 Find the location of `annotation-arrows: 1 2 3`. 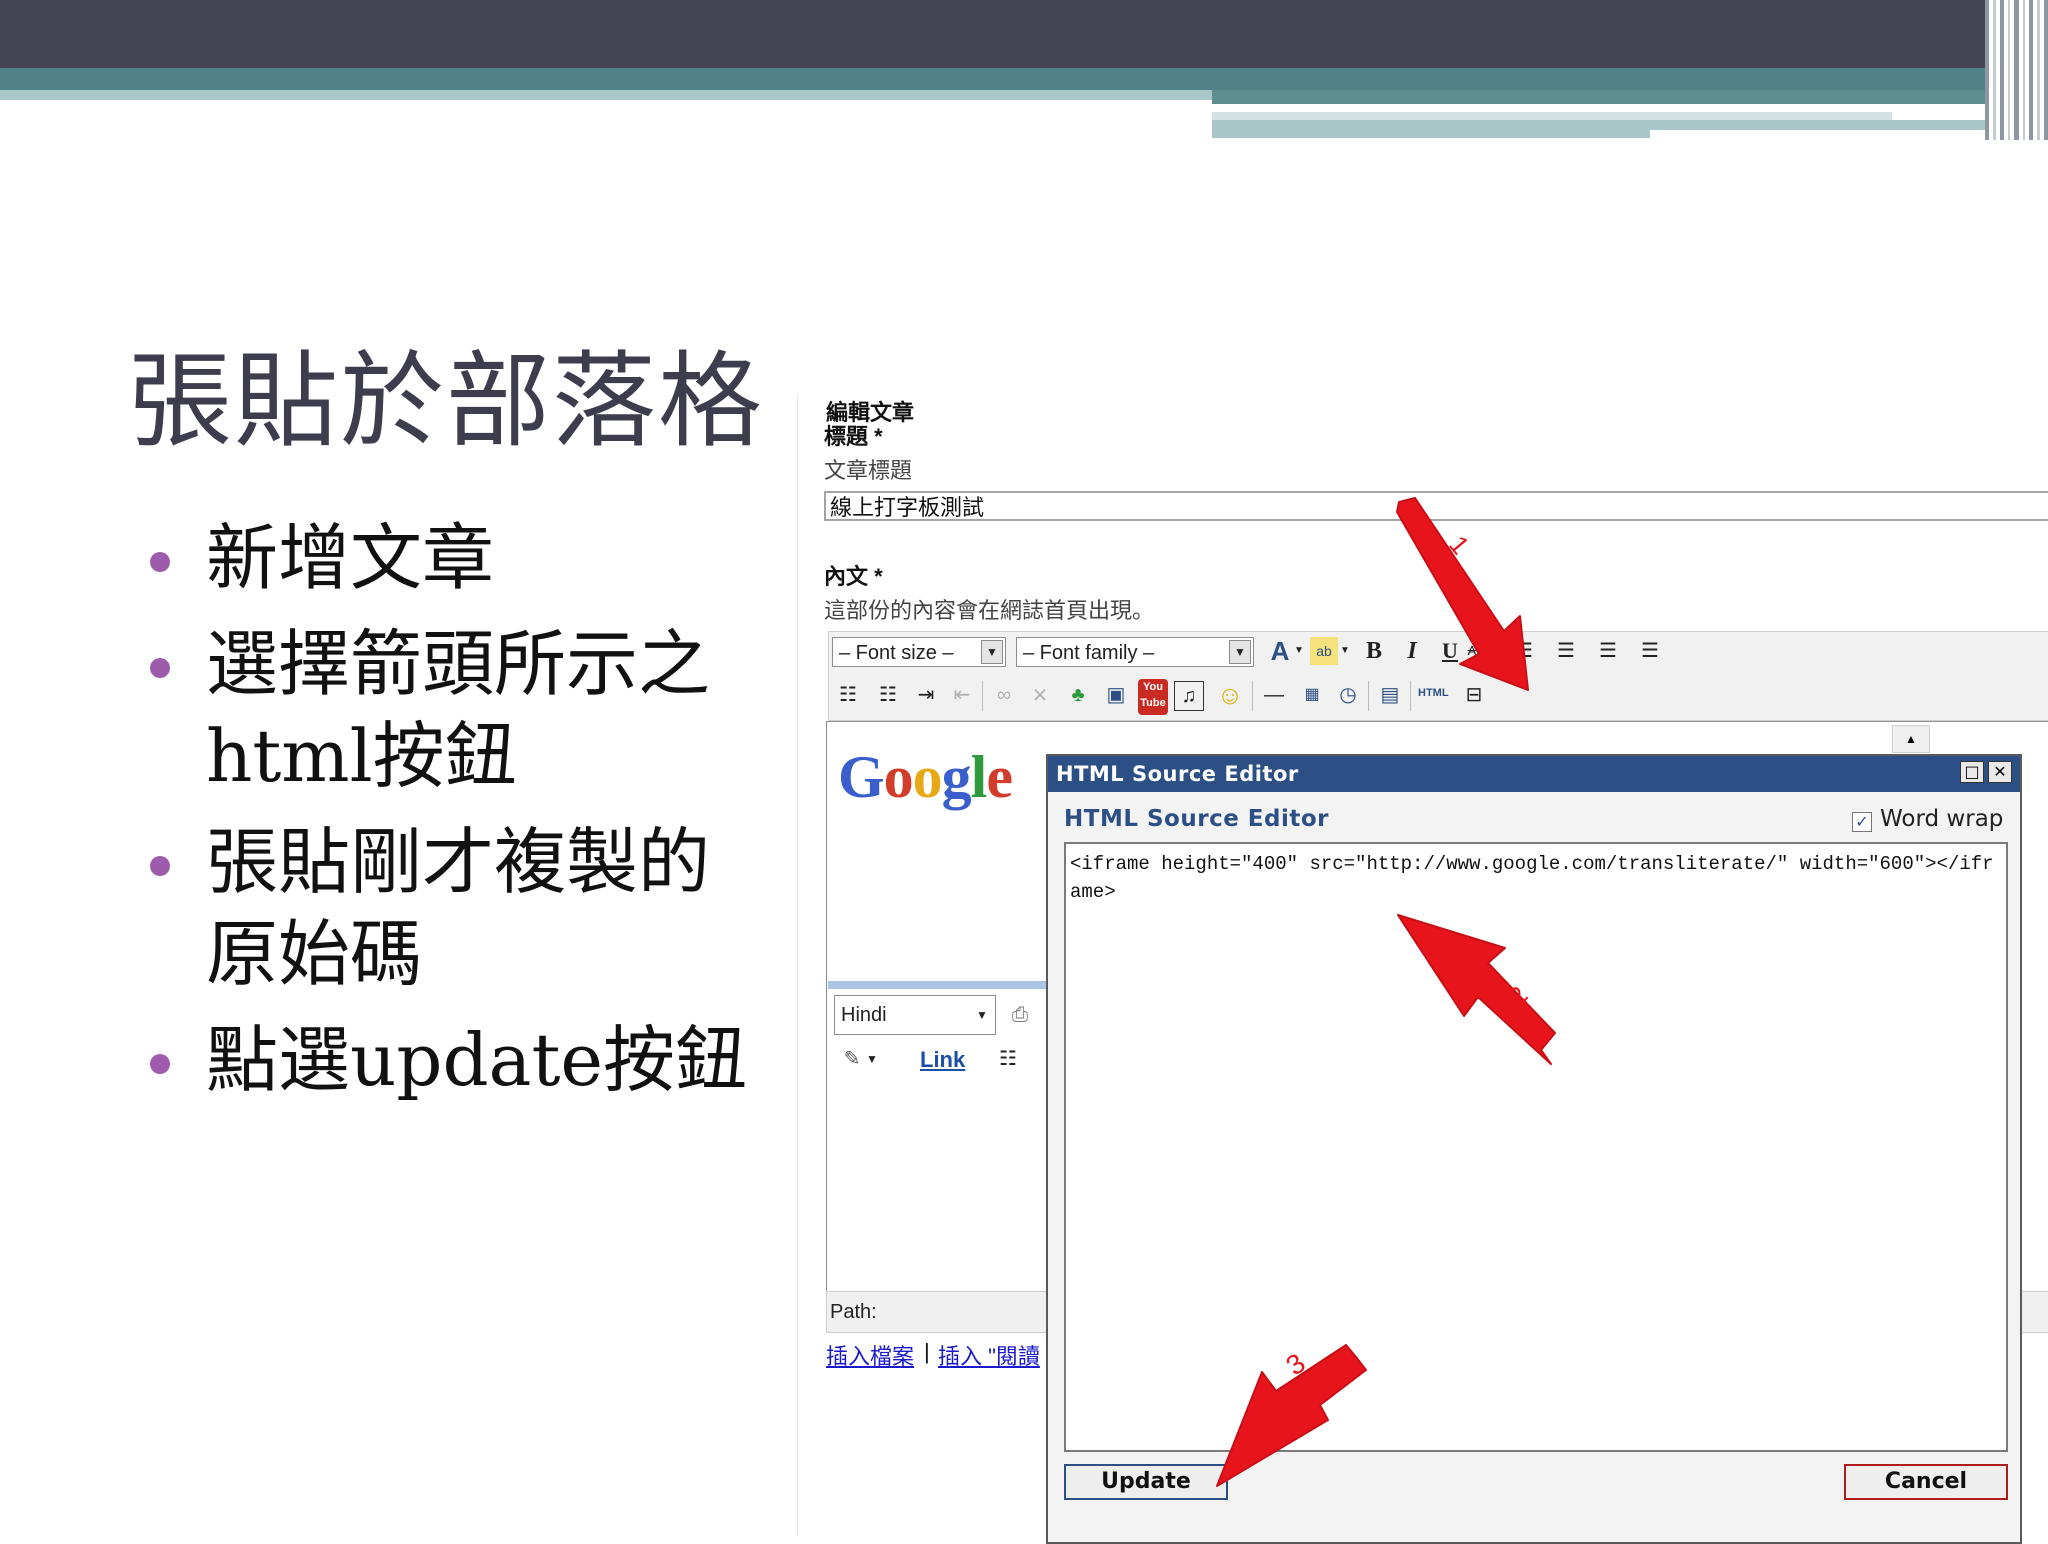

annotation-arrows: 1 2 3 is located at coordinates (1386, 992).